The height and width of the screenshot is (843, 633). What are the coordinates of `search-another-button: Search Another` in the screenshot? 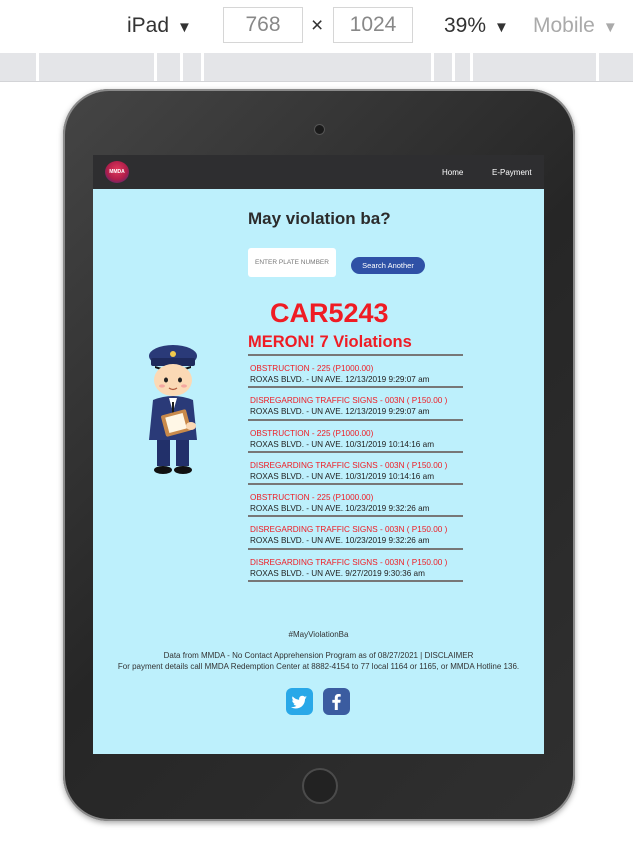 It's located at (388, 265).